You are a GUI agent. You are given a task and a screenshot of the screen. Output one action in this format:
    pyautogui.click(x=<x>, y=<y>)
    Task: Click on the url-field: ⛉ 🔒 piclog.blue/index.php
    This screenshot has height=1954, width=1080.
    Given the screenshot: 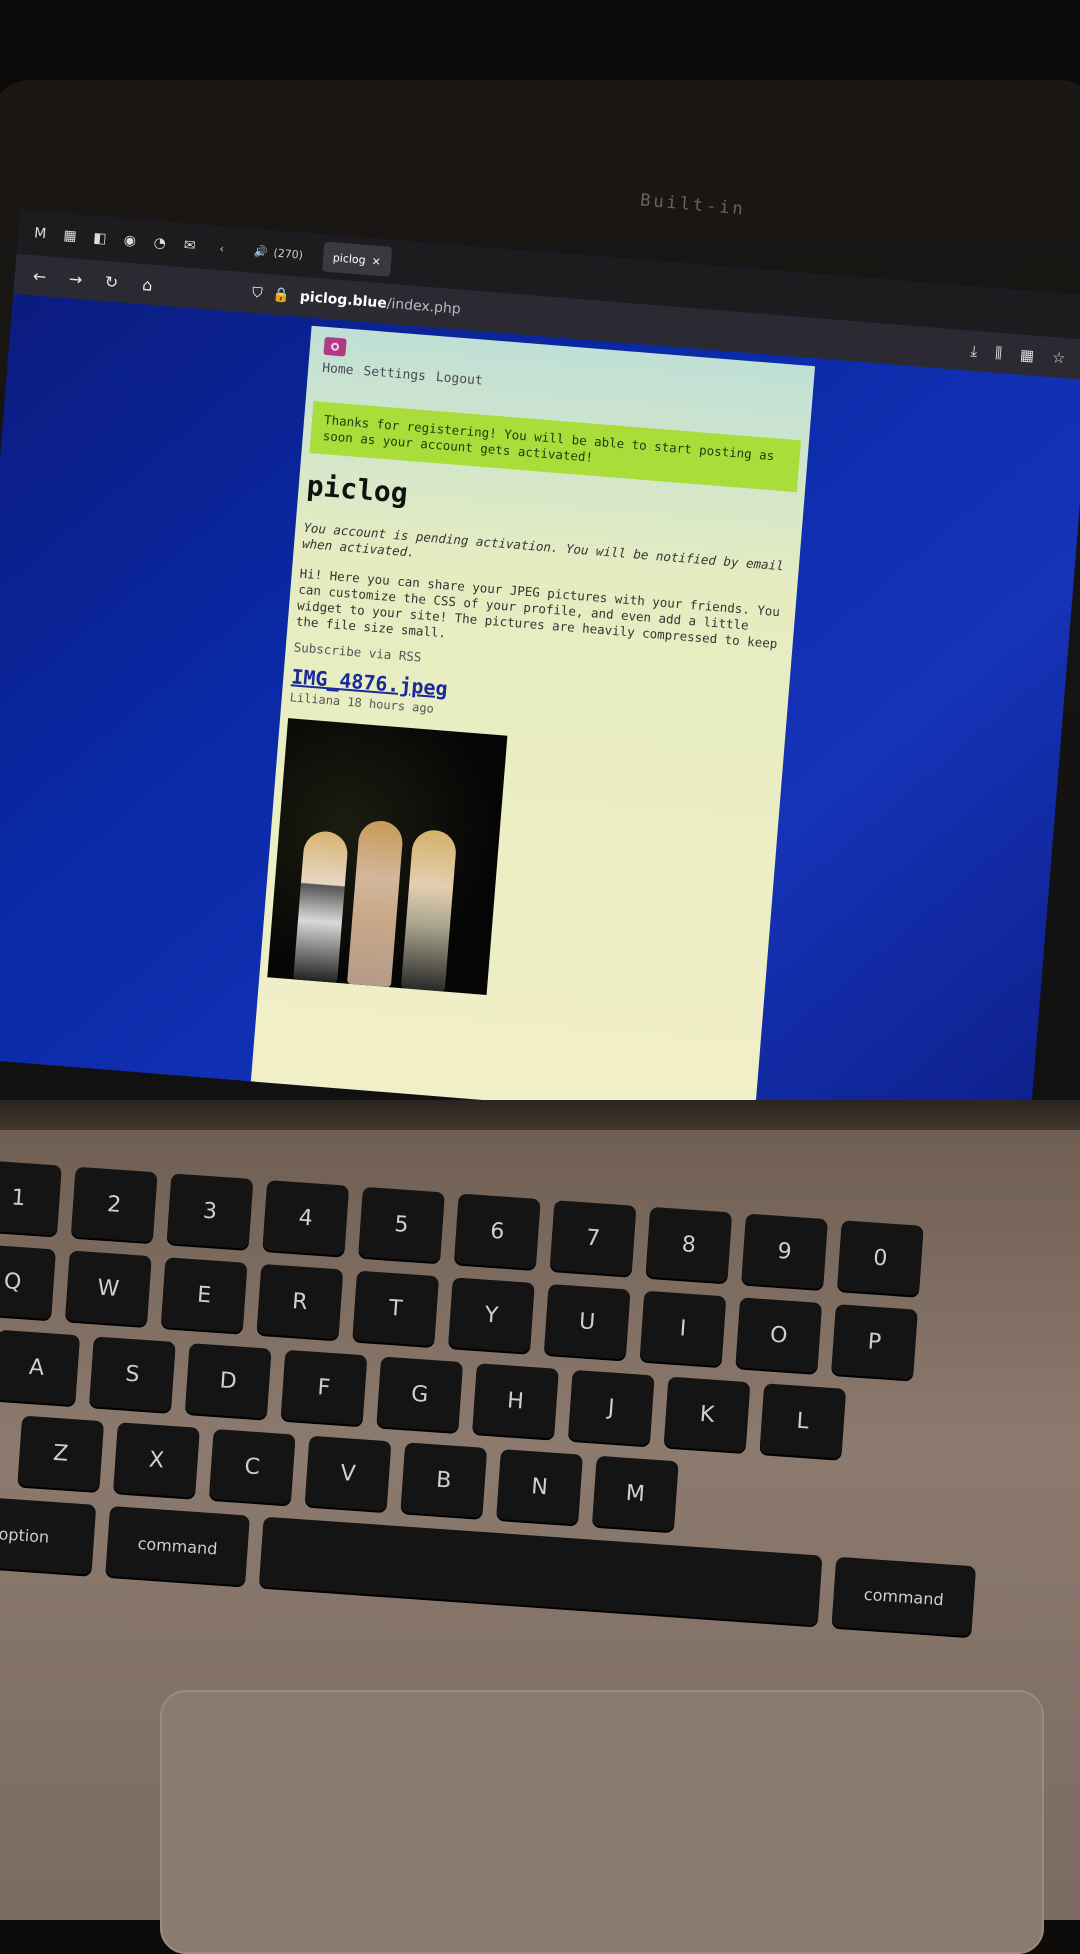 What is the action you would take?
    pyautogui.click(x=356, y=301)
    